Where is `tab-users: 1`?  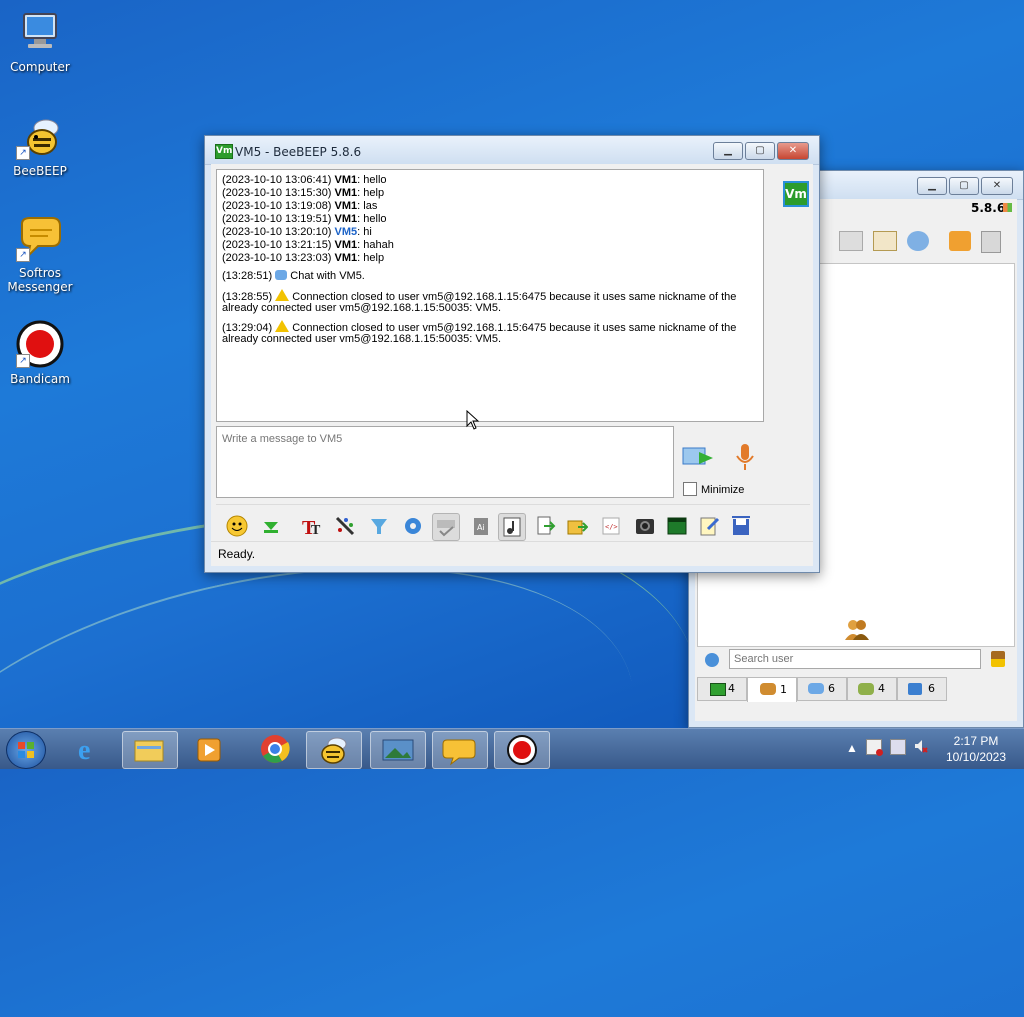 tab-users: 1 is located at coordinates (772, 689).